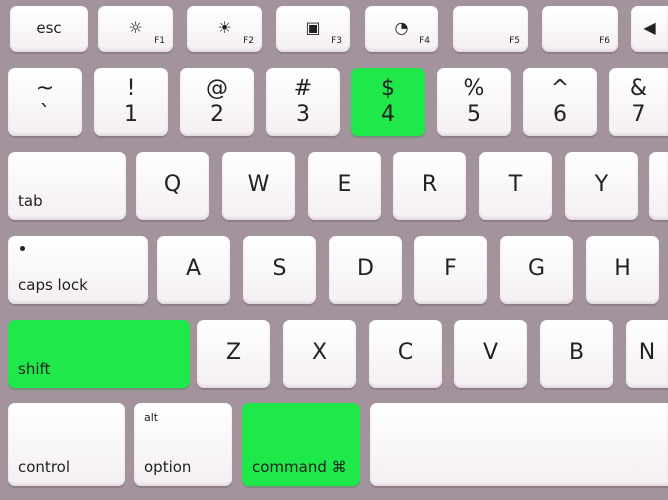  What do you see at coordinates (217, 114) in the screenshot?
I see `key-label: 2` at bounding box center [217, 114].